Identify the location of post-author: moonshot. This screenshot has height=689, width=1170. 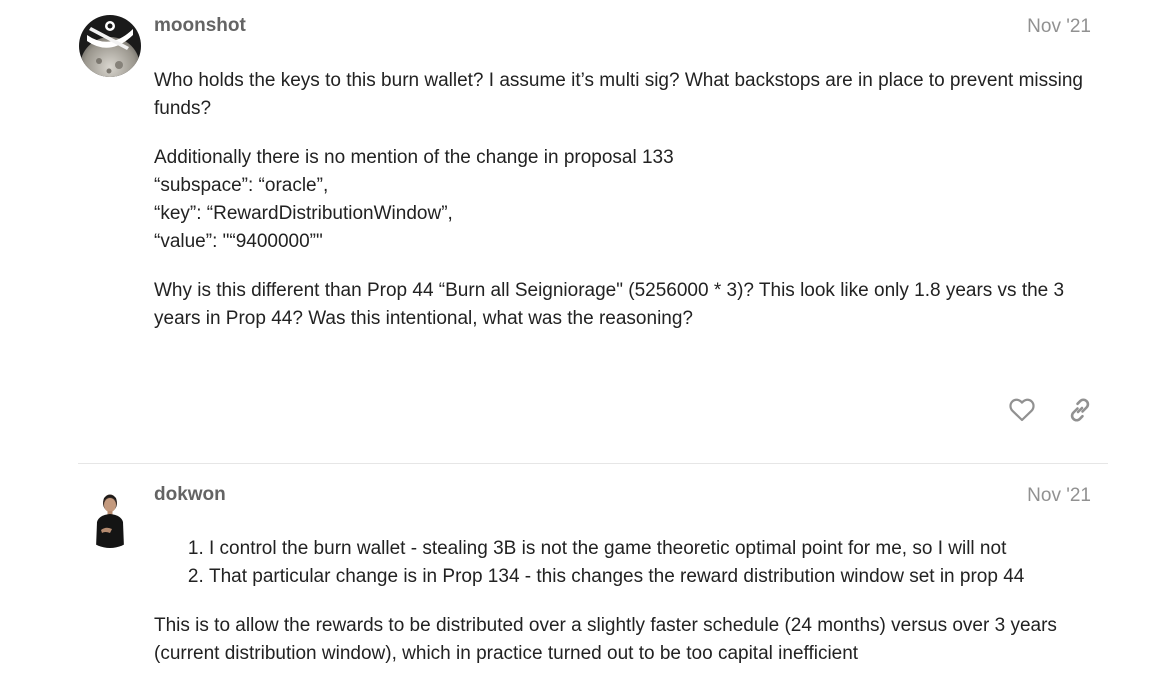
(200, 26).